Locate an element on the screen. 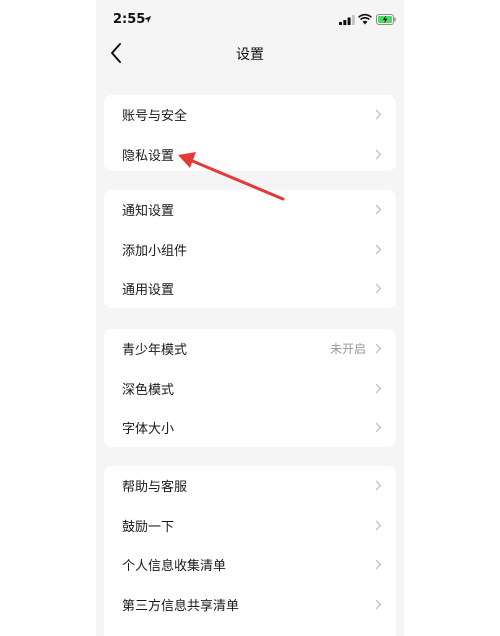  cellular-signal-icon is located at coordinates (347, 20).